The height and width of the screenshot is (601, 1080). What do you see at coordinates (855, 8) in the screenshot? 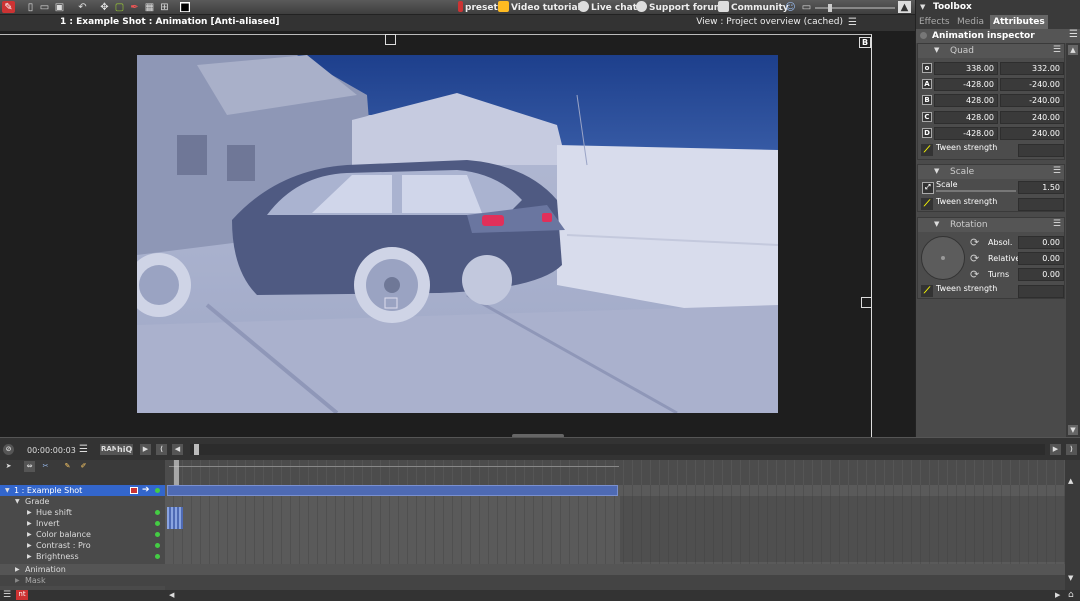
I see `zoom-slider` at bounding box center [855, 8].